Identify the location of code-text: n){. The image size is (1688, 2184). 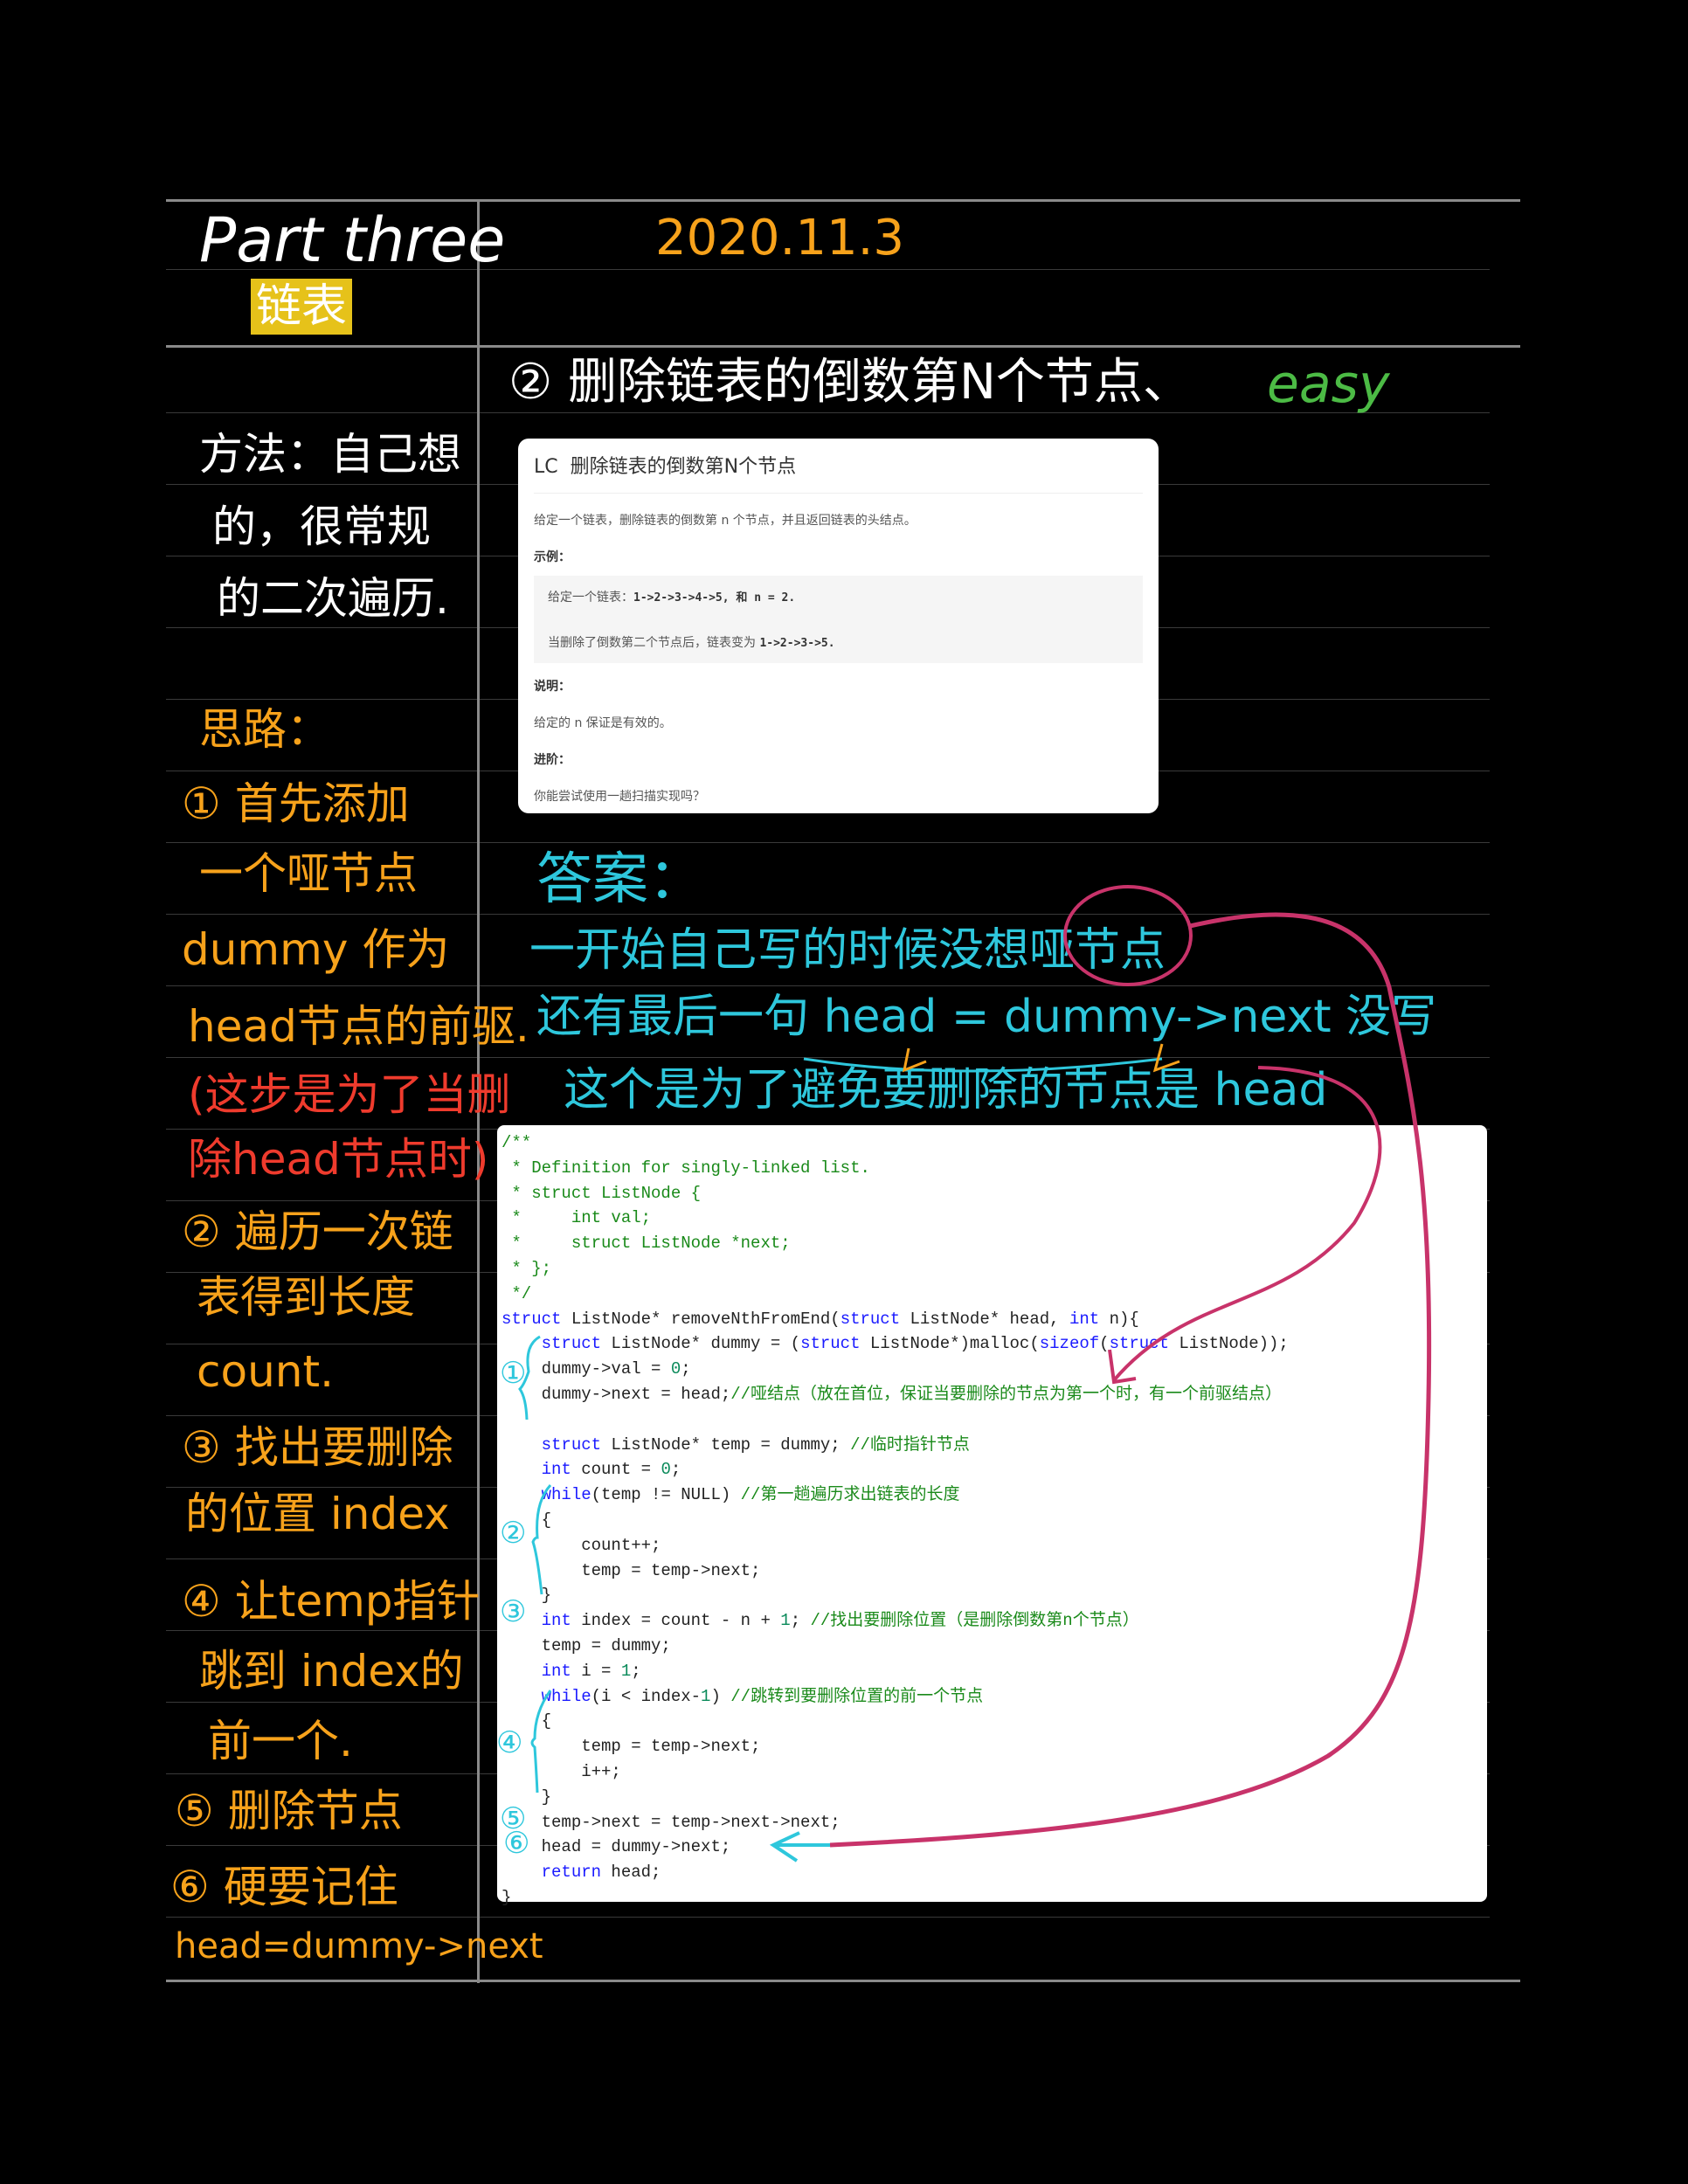
(1119, 1319).